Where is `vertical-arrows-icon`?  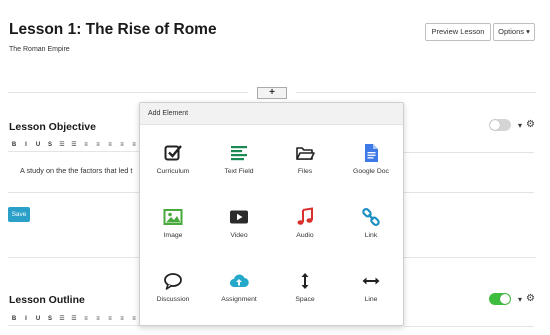 vertical-arrows-icon is located at coordinates (305, 281).